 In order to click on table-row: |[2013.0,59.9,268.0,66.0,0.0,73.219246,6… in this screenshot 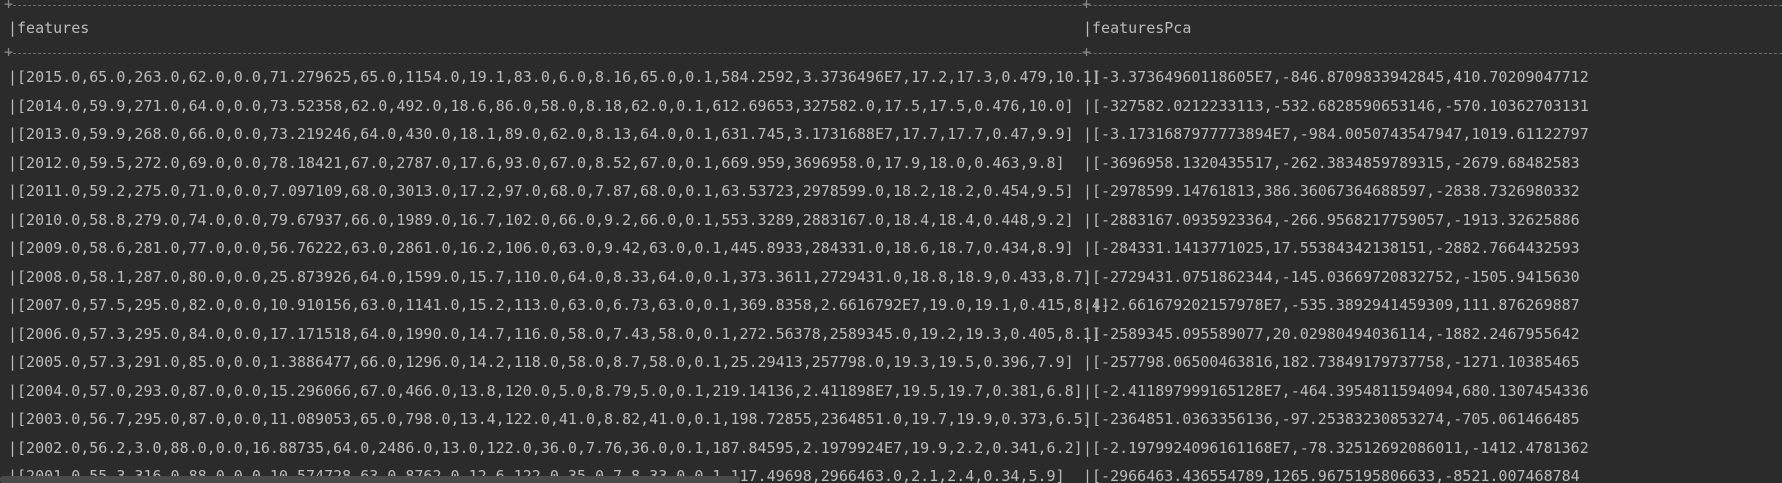, I will do `click(895, 134)`.